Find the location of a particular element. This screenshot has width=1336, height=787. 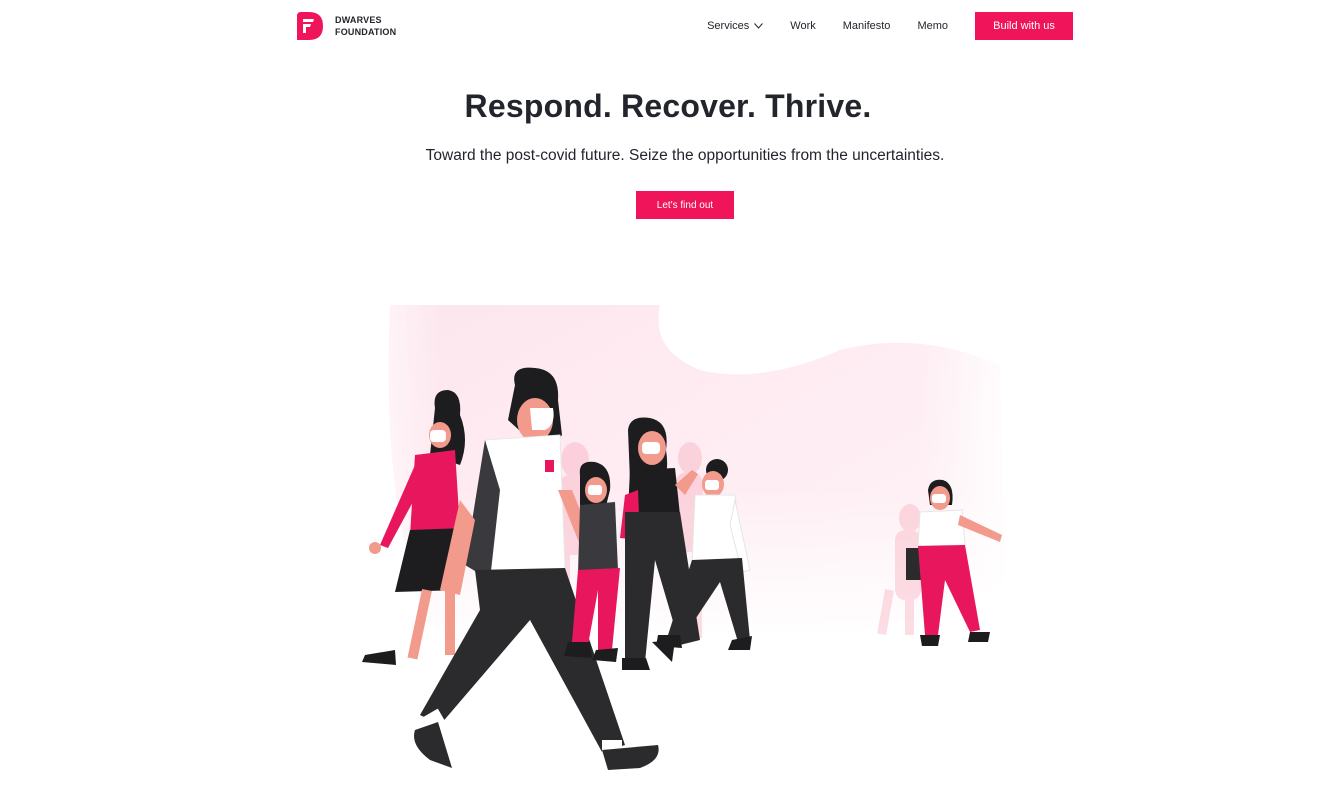

nav-item-manifesto: Manifesto is located at coordinates (867, 26).